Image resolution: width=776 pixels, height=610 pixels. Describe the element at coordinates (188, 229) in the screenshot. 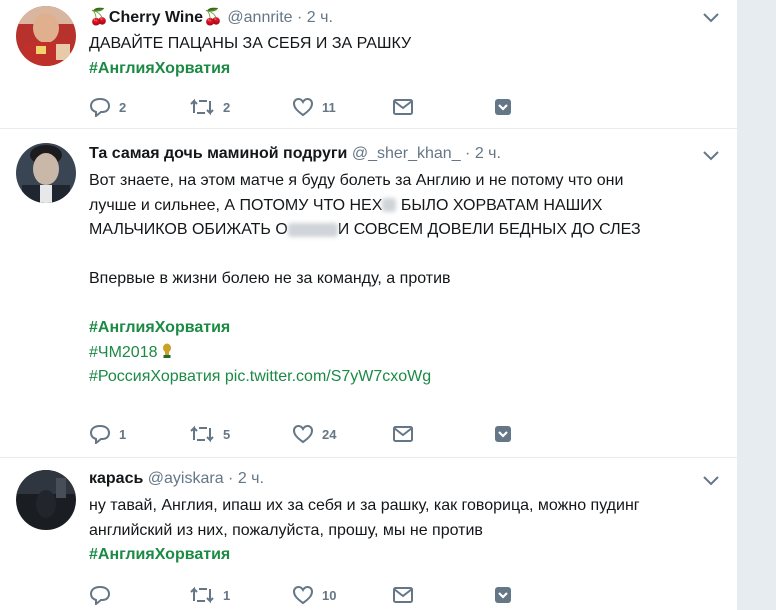

I see `tweet-line-part: МАЛЬЧИКОВ ОБИЖАТЬ О` at that location.